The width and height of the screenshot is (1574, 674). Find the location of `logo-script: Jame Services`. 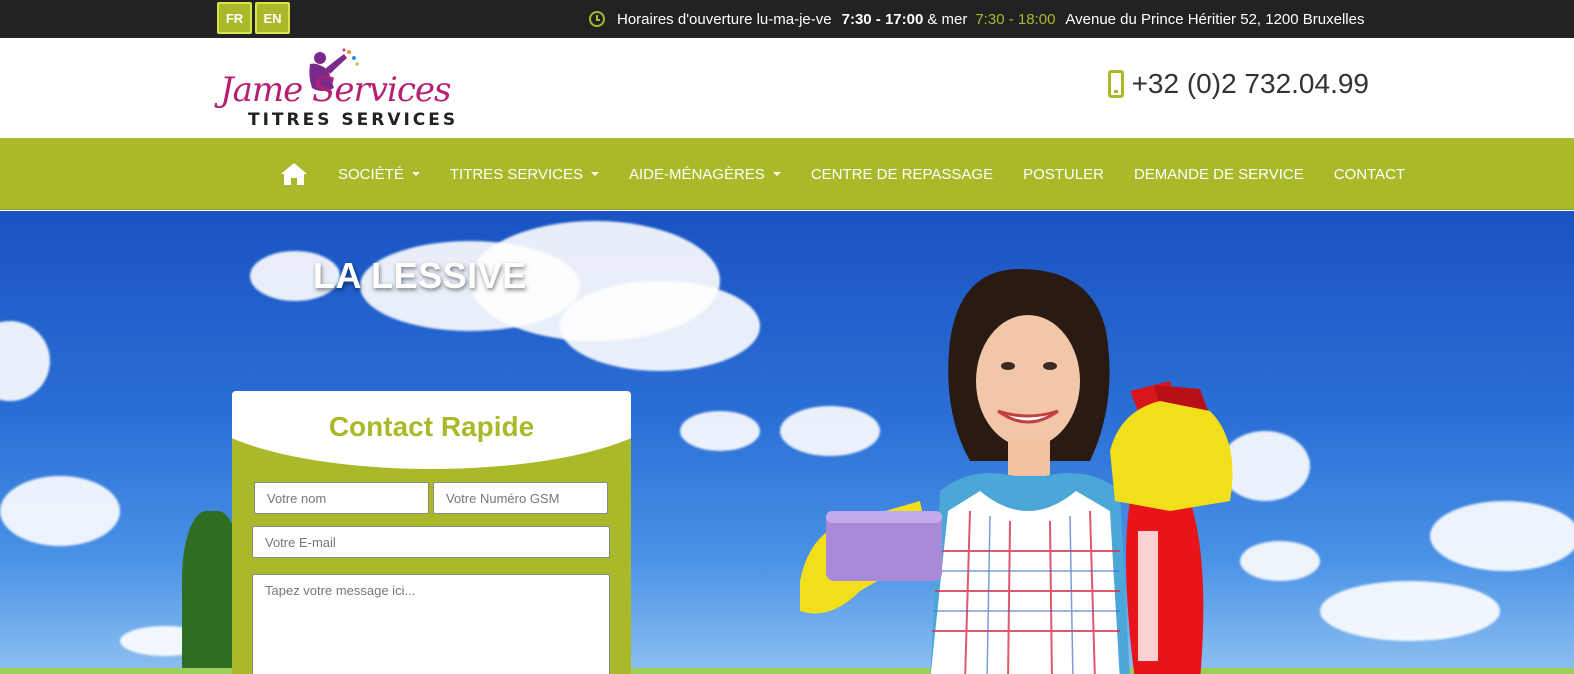

logo-script: Jame Services is located at coordinates (335, 90).